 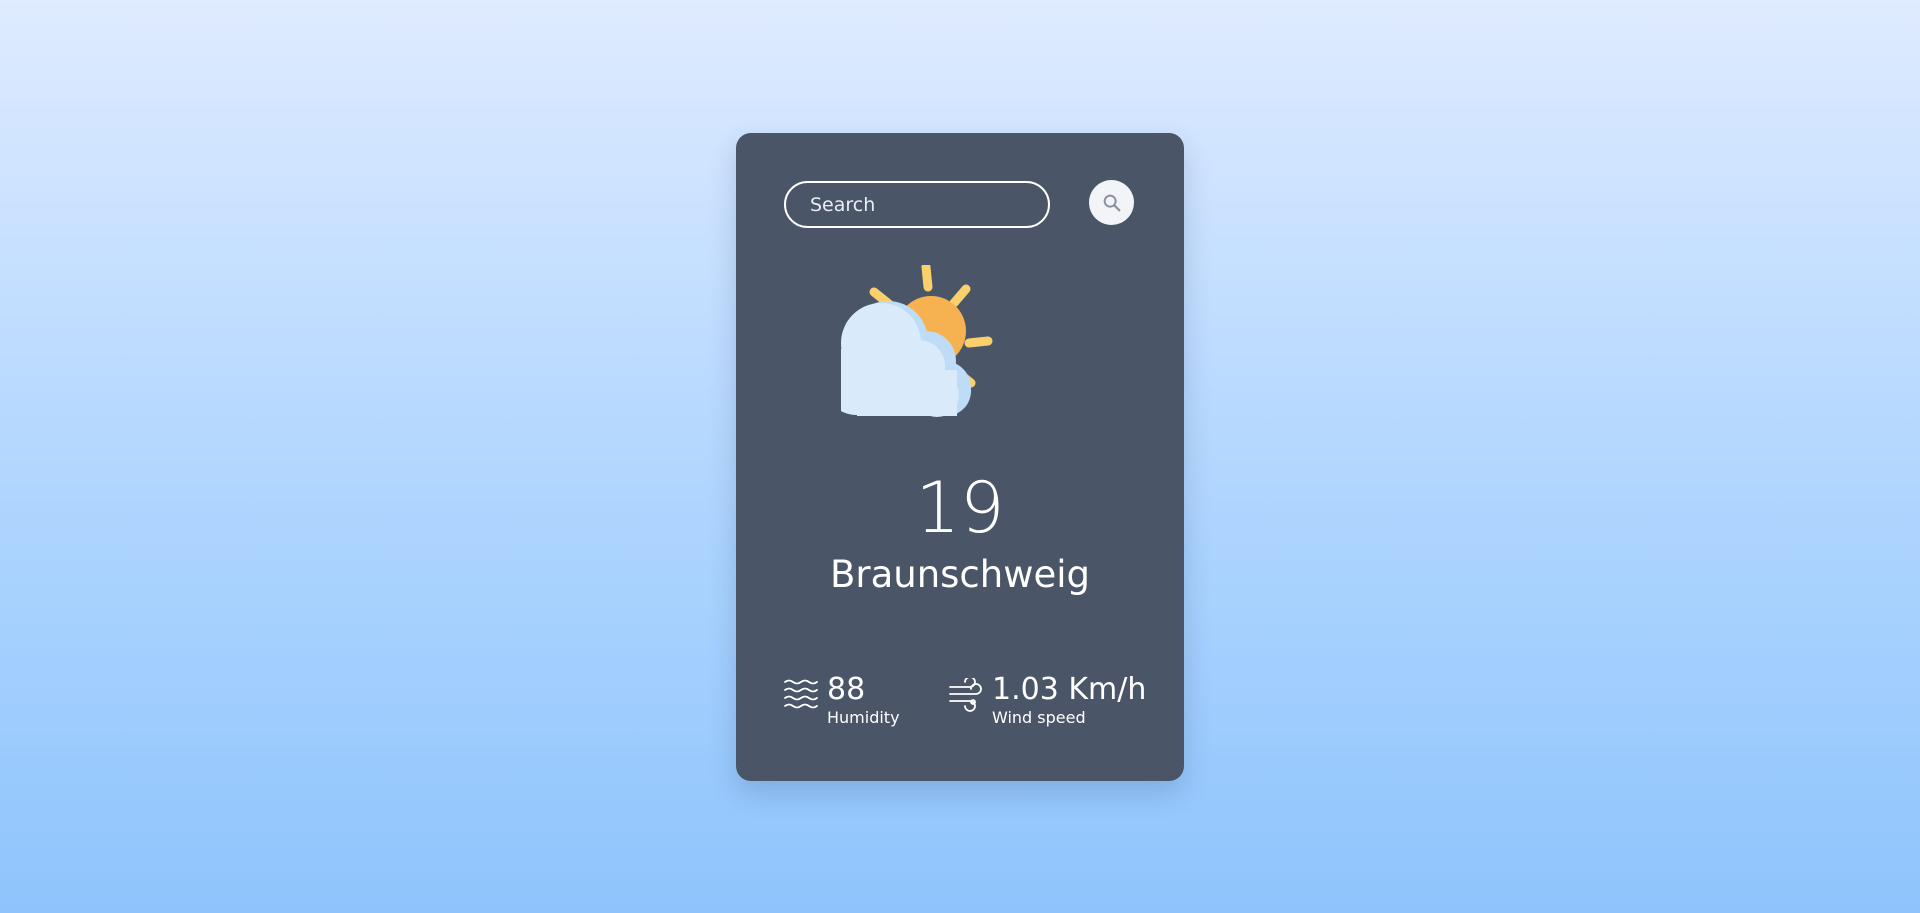 I want to click on search-icon, so click(x=1111, y=202).